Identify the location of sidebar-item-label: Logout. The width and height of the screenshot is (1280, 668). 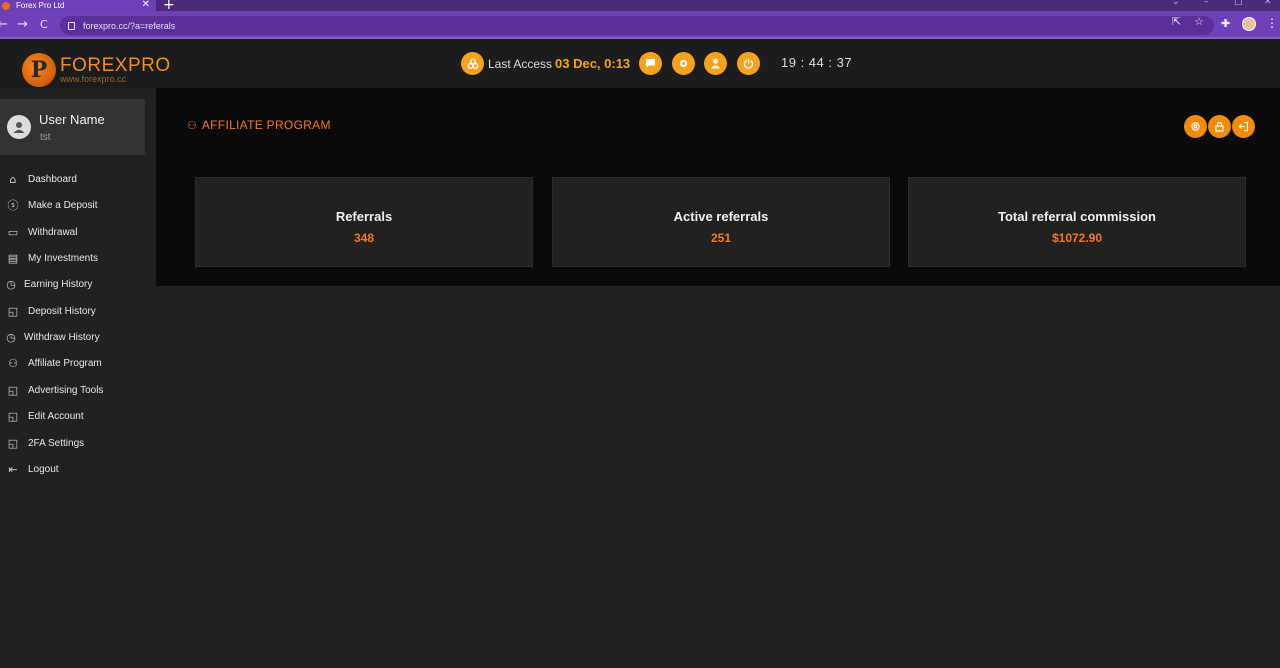
(43, 469).